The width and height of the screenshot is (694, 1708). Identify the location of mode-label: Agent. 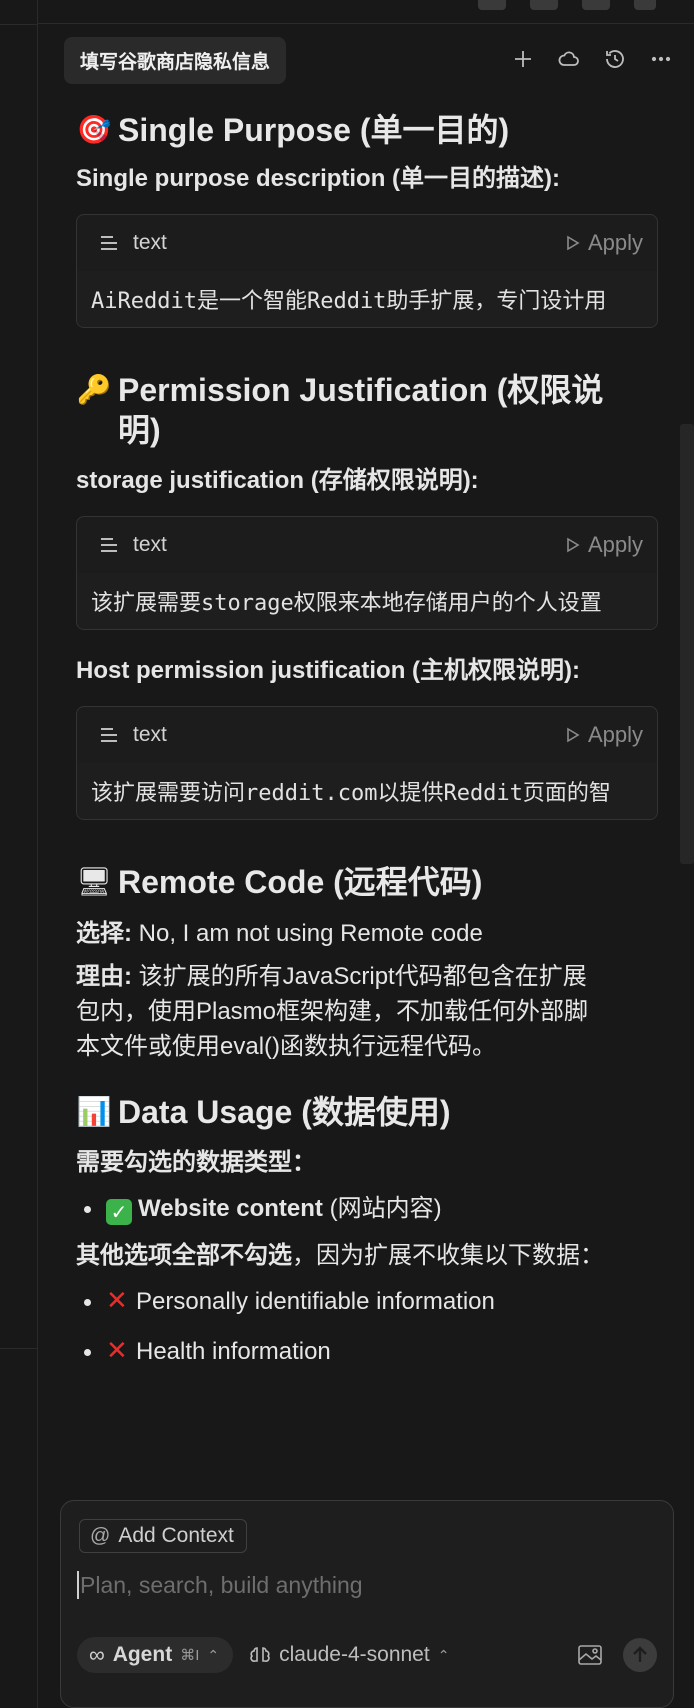
(142, 1654).